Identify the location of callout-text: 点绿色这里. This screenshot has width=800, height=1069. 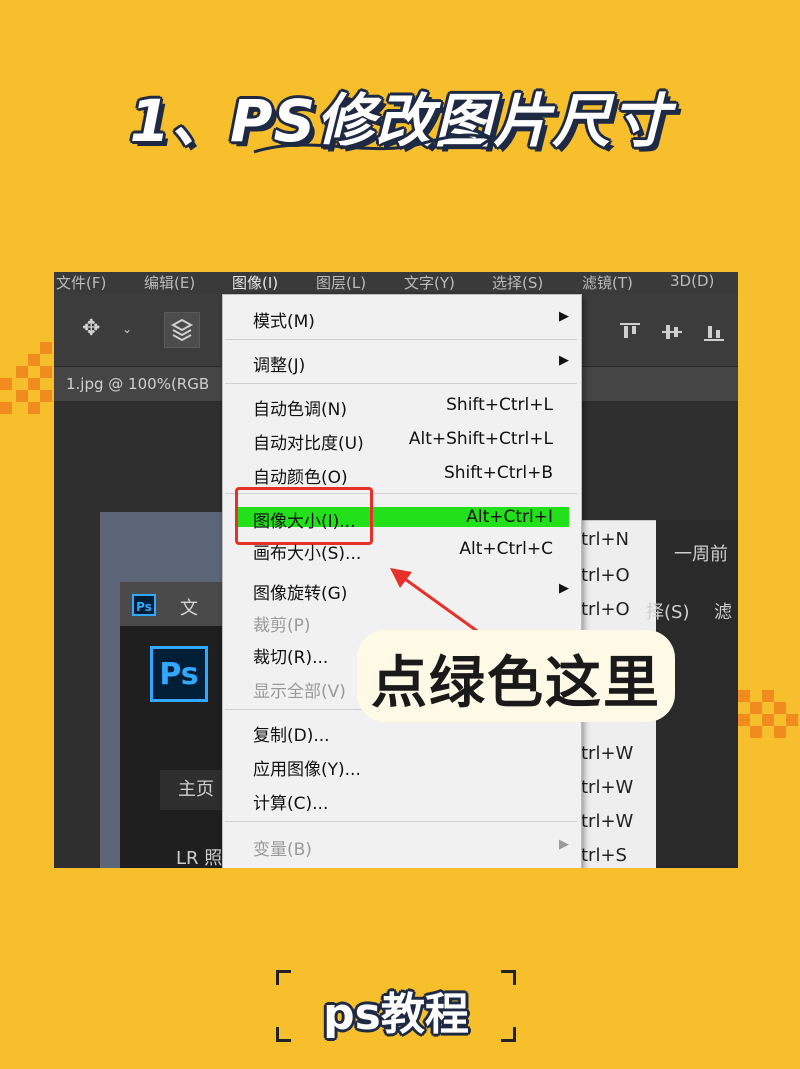
(516, 683).